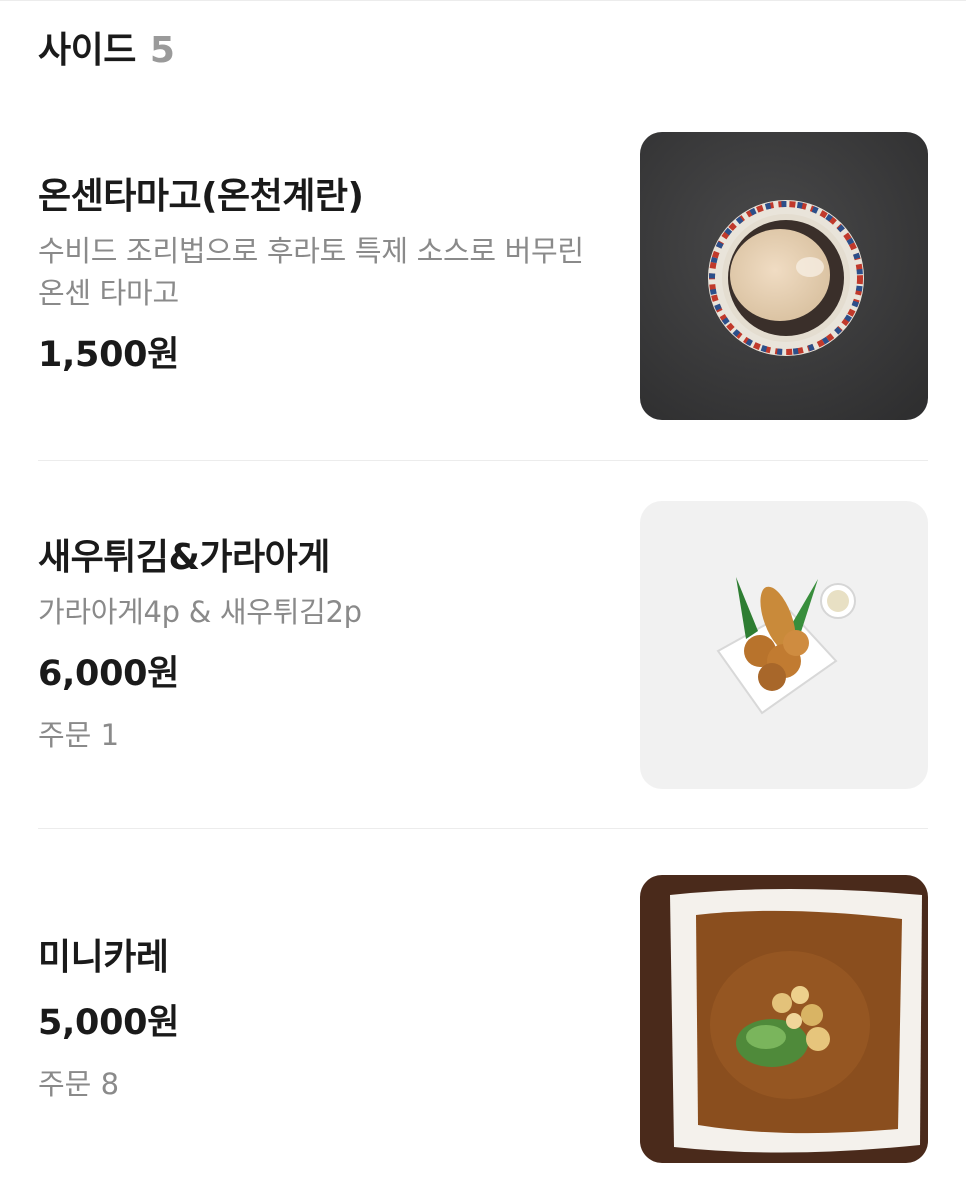 The width and height of the screenshot is (966, 1180). I want to click on menu-item-image-shrimp-karaage, so click(784, 644).